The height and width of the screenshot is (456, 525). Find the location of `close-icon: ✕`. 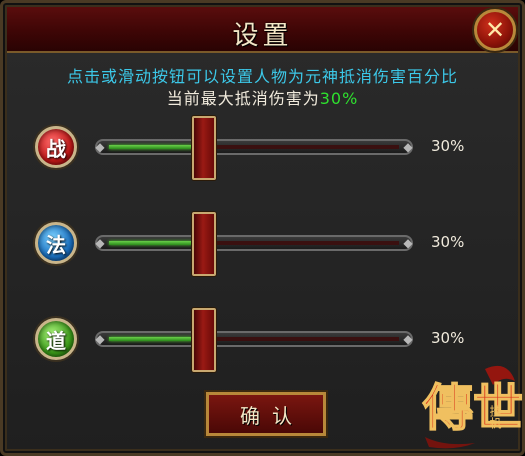

close-icon: ✕ is located at coordinates (495, 30).